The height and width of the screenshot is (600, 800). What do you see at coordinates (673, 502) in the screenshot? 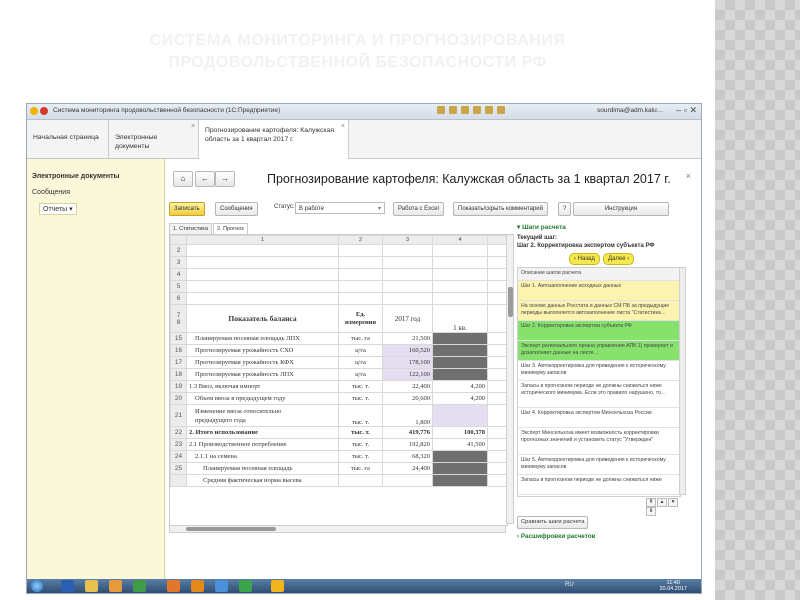
I see `move-down-icon: ▾` at bounding box center [673, 502].